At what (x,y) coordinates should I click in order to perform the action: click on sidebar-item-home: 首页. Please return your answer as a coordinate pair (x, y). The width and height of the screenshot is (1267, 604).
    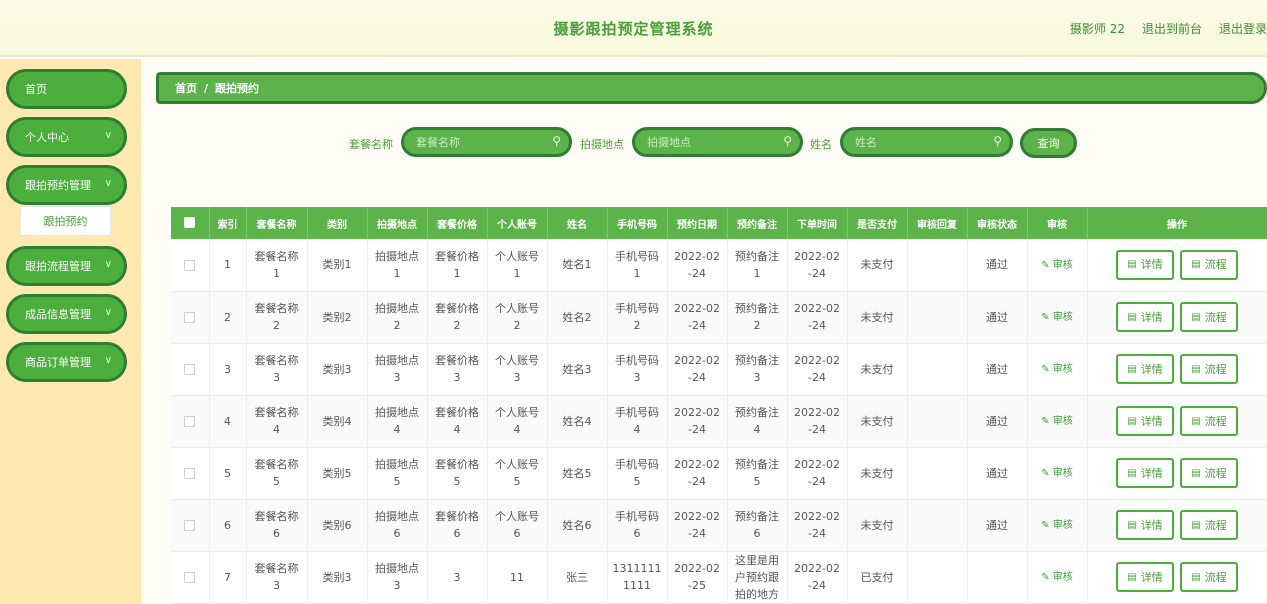
    Looking at the image, I should click on (66, 89).